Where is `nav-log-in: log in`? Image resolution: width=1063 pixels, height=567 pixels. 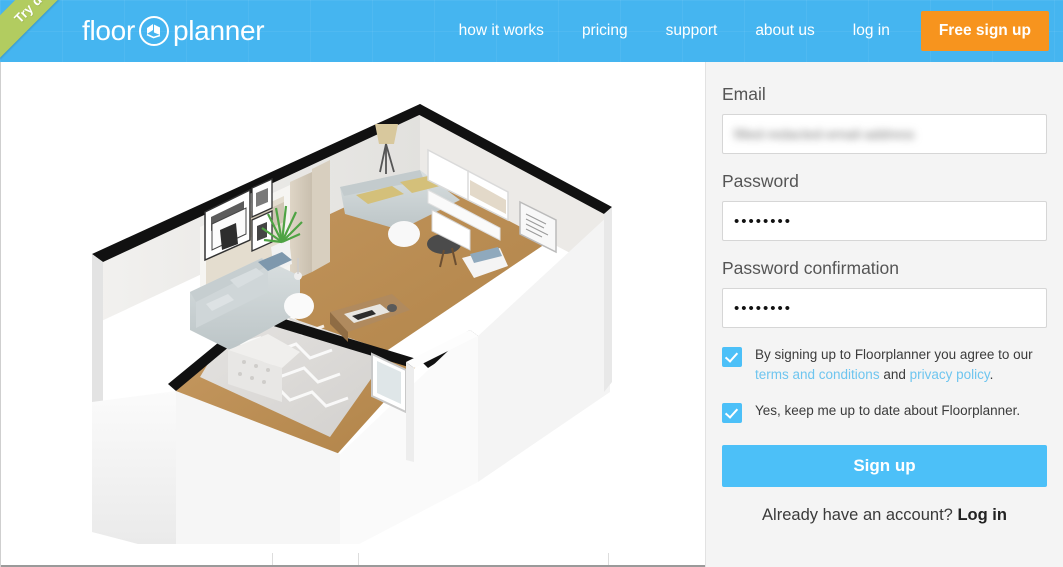 nav-log-in: log in is located at coordinates (871, 31).